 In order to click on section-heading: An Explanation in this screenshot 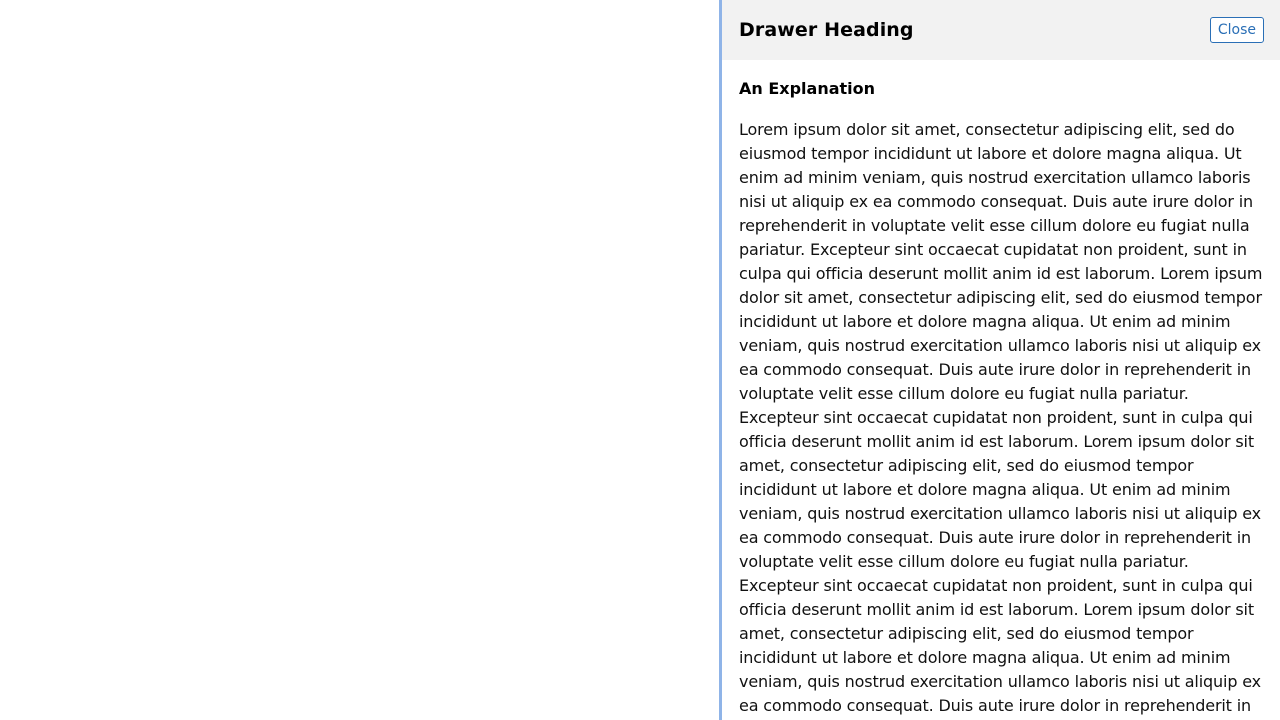, I will do `click(807, 88)`.